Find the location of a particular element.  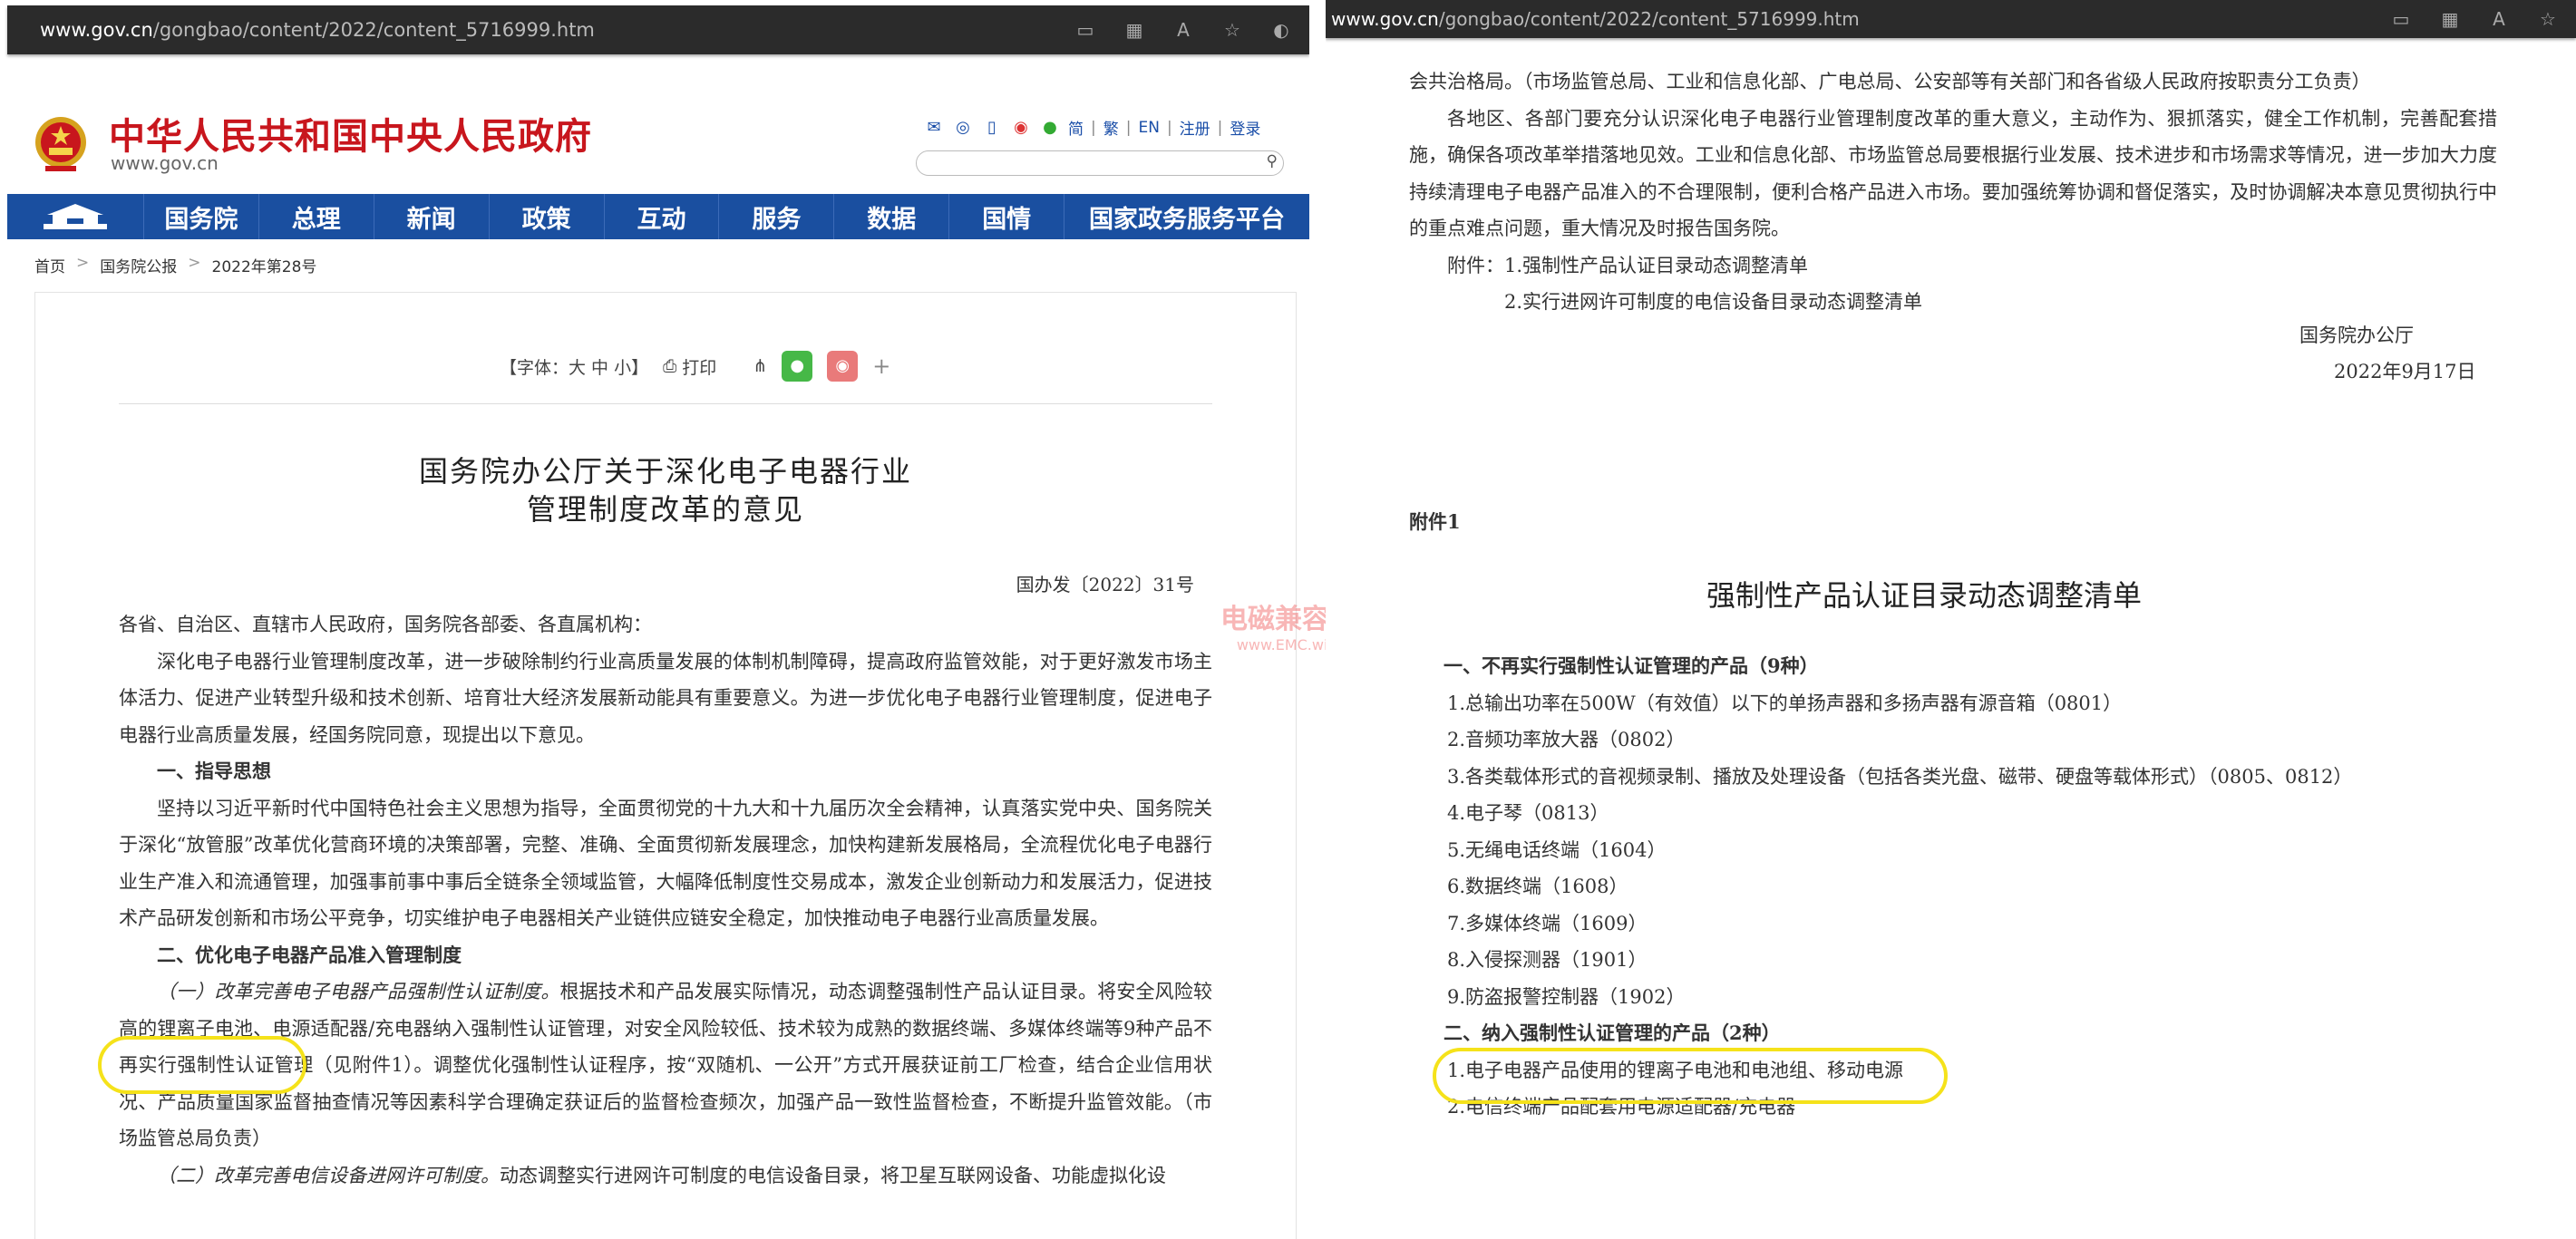

share-icon: ⋔ is located at coordinates (760, 366).